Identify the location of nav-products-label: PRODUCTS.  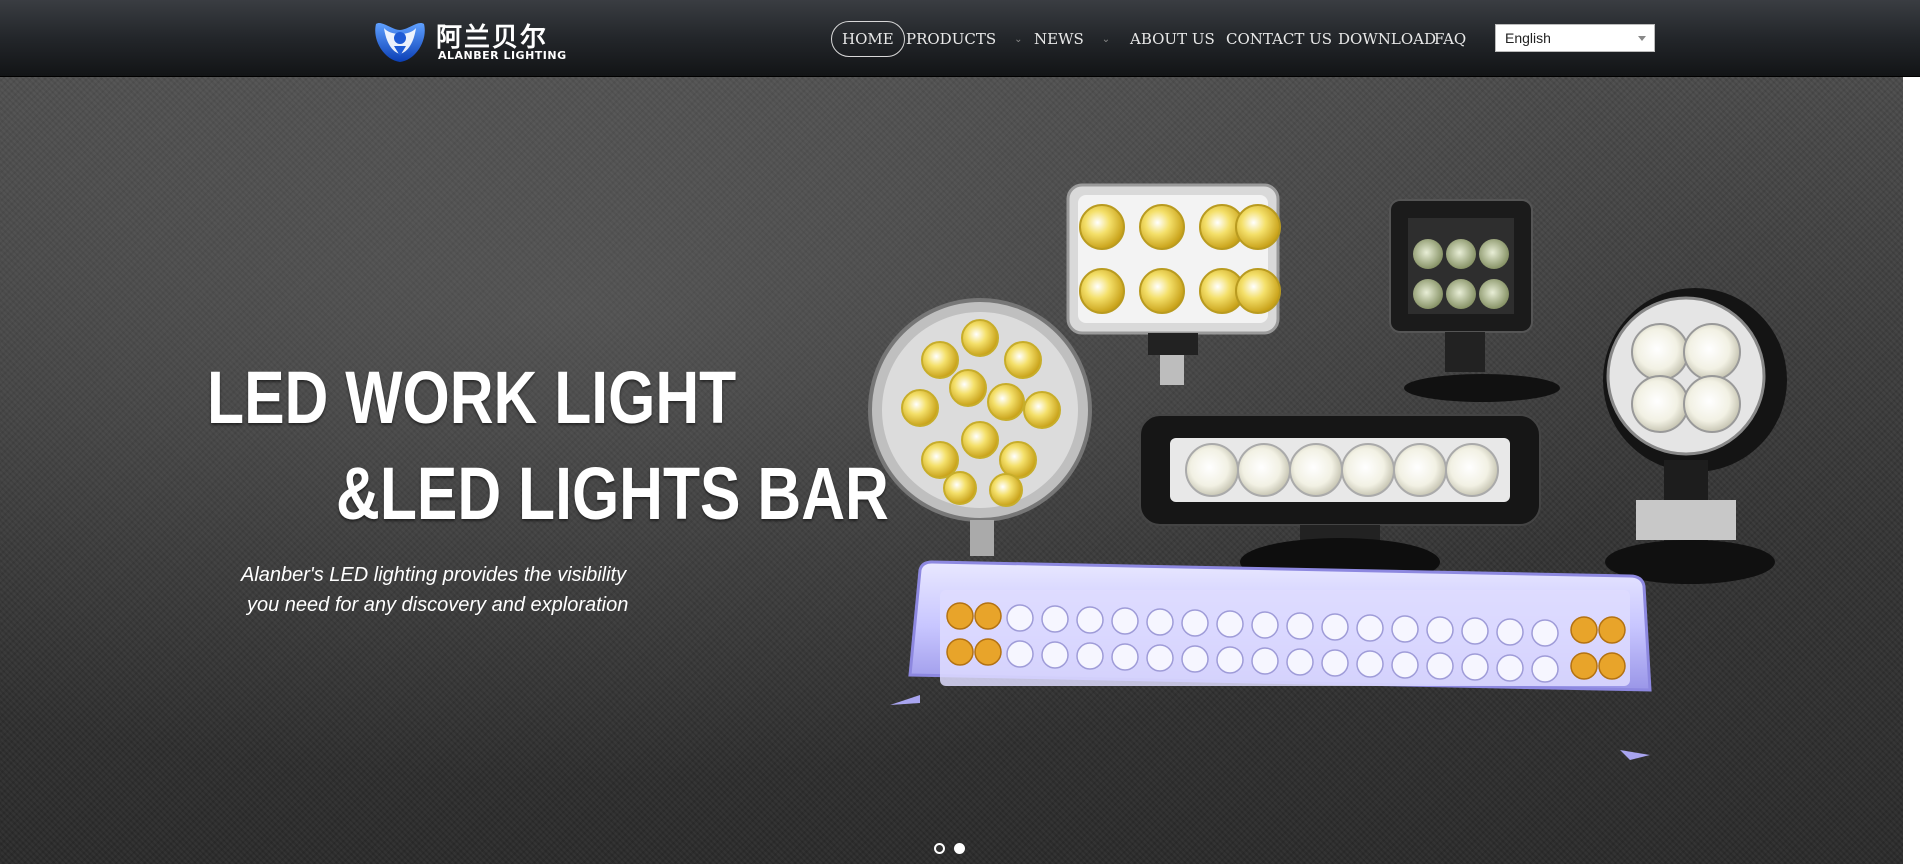
(951, 39).